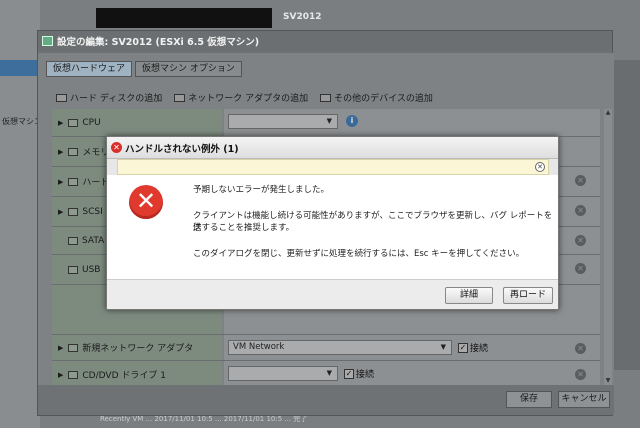 This screenshot has width=640, height=428. What do you see at coordinates (332, 148) in the screenshot?
I see `error-titlebar: ✕ ハンドルされない例外 (1)` at bounding box center [332, 148].